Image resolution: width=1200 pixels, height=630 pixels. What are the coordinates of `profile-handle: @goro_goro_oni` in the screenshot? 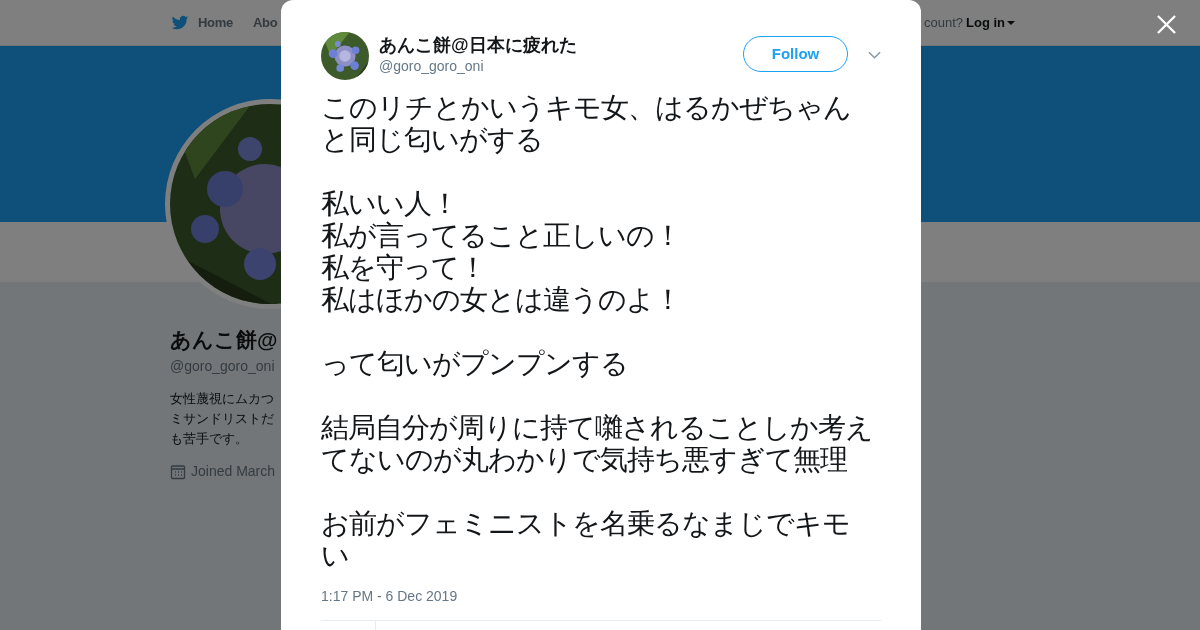 It's located at (222, 366).